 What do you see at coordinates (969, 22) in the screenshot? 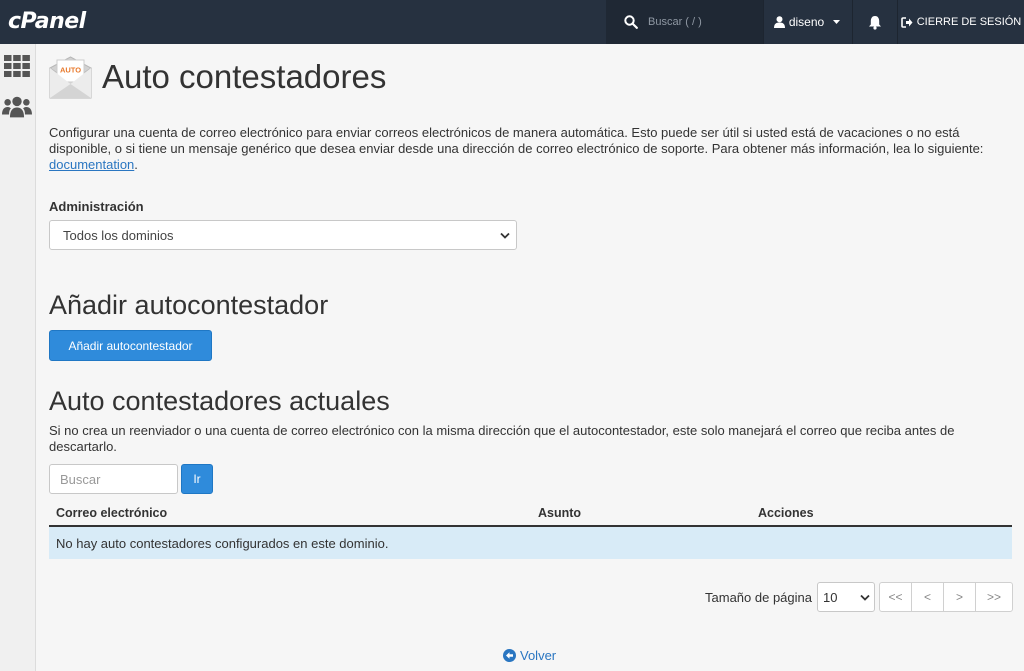
I see `logout-label: CIERRE DE SESIÓN` at bounding box center [969, 22].